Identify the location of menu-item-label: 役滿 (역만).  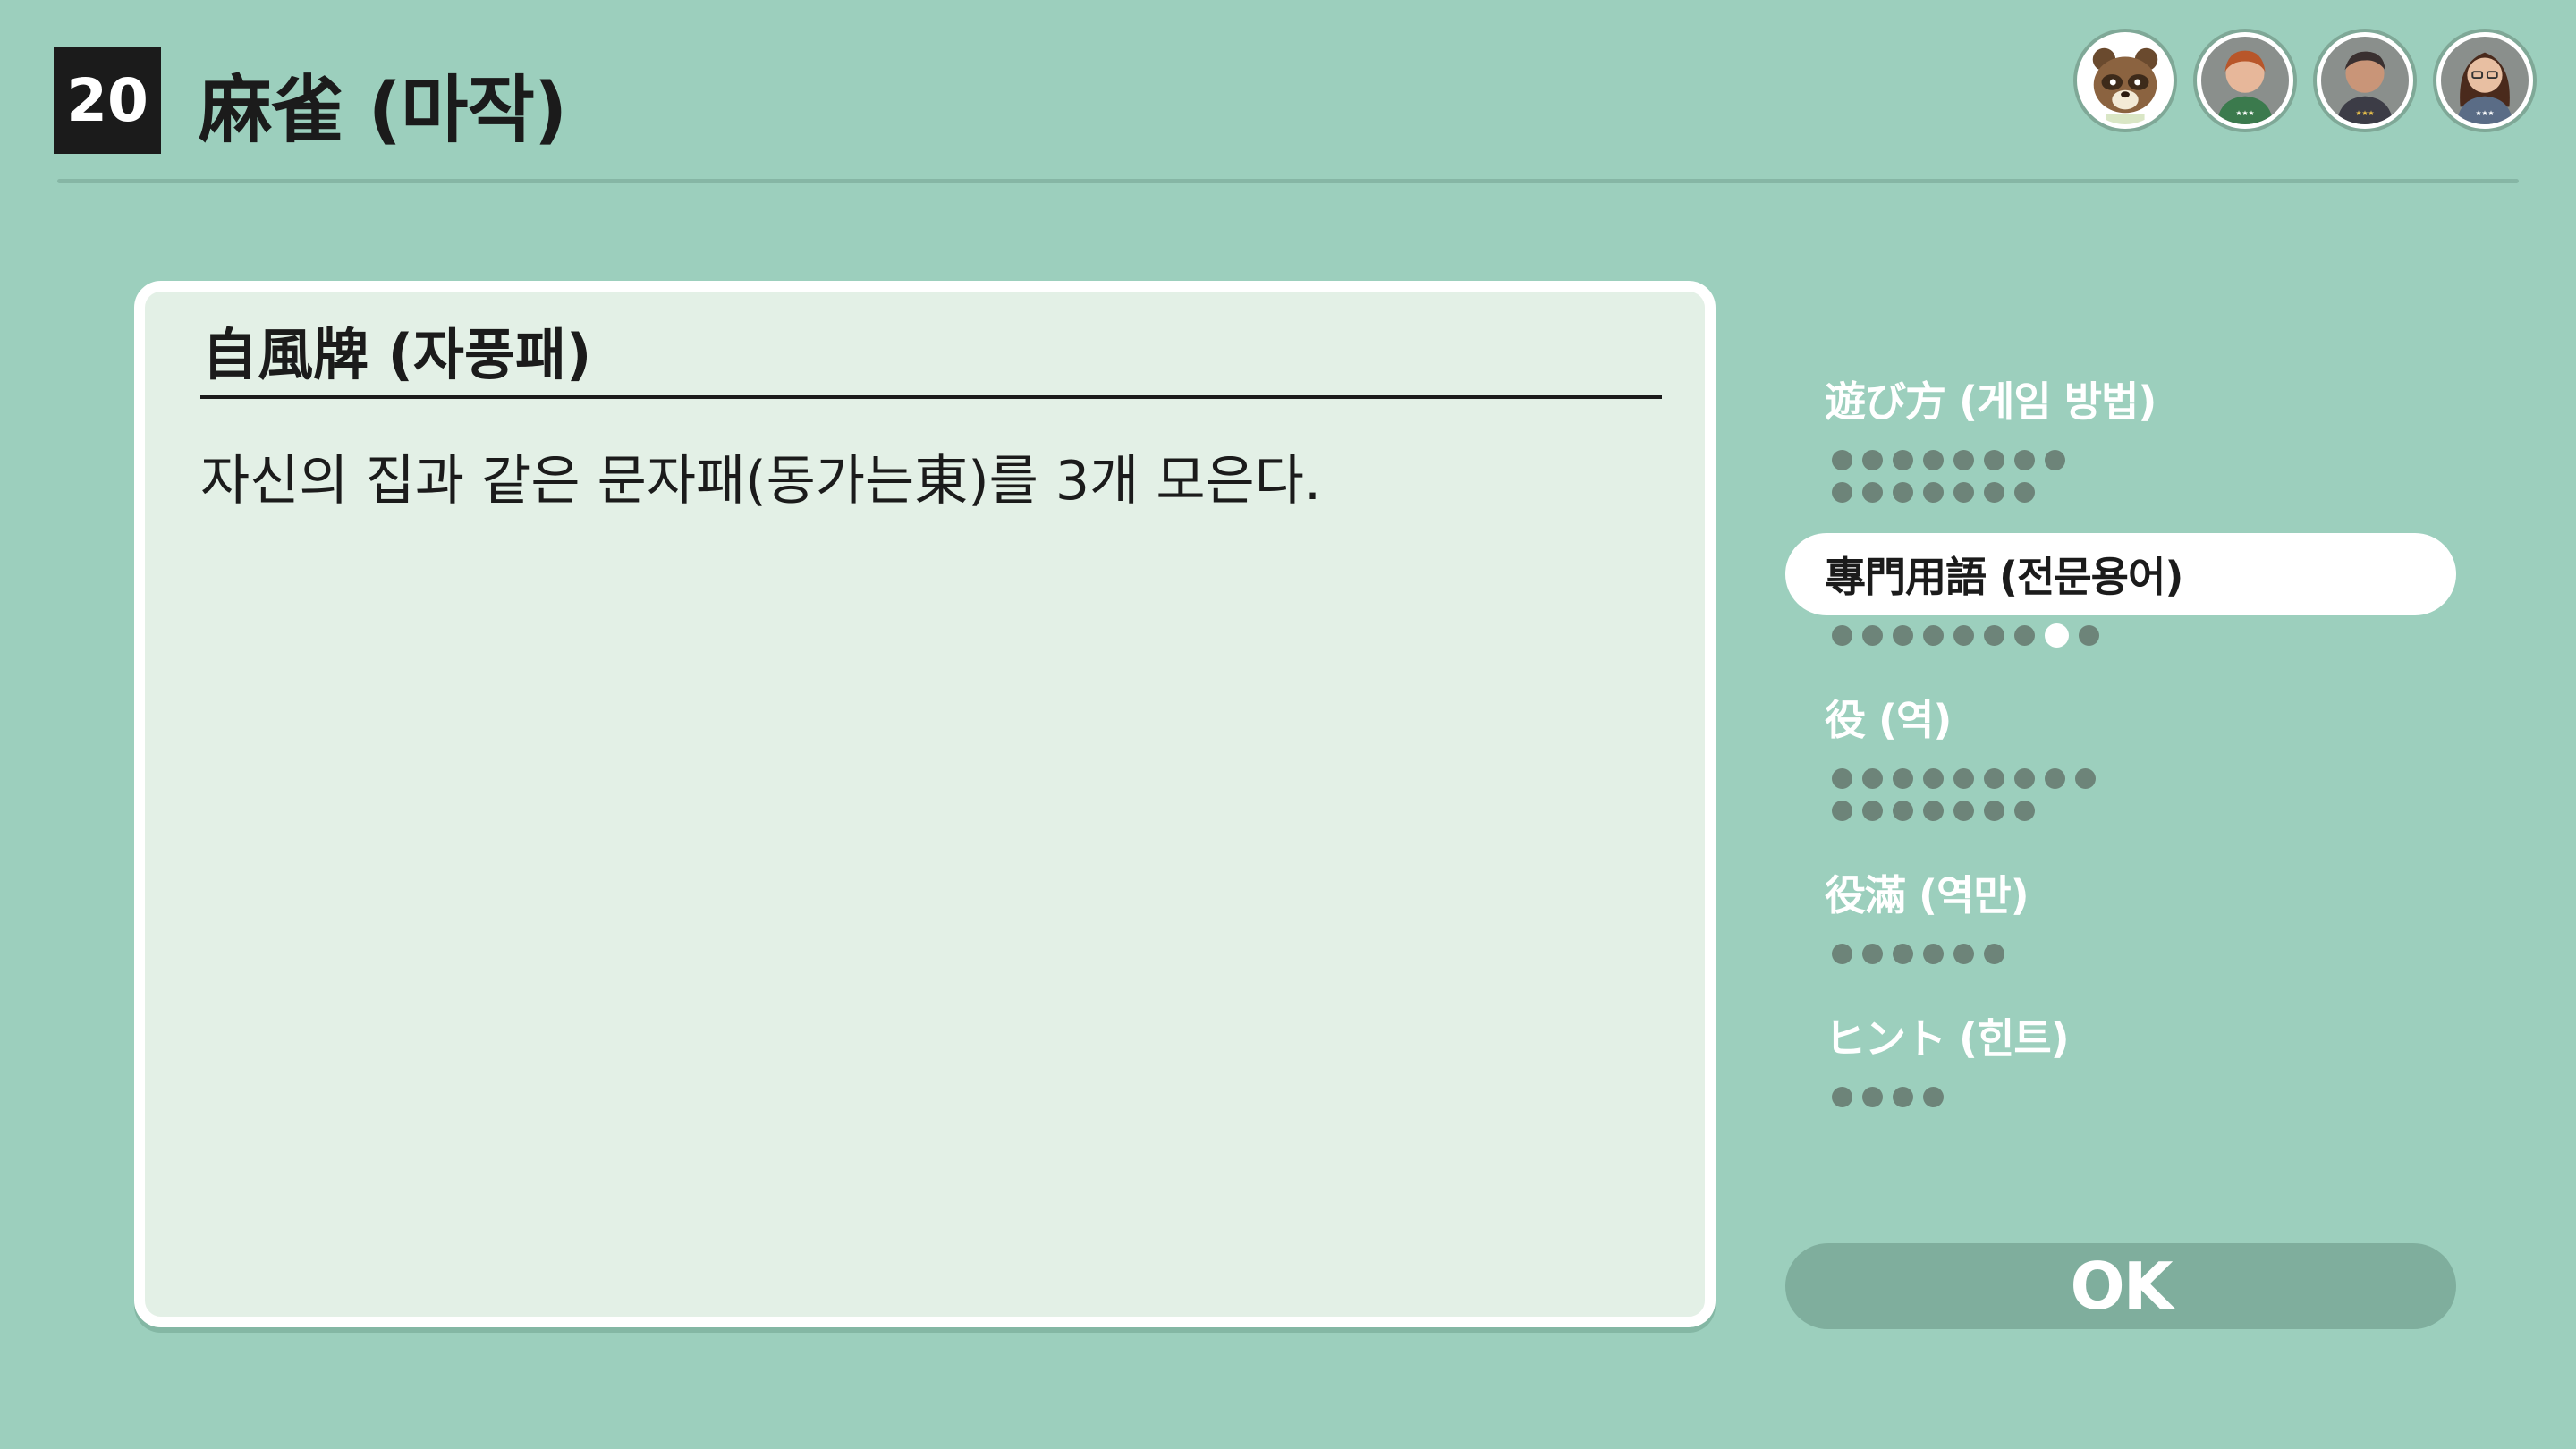
(2120, 893).